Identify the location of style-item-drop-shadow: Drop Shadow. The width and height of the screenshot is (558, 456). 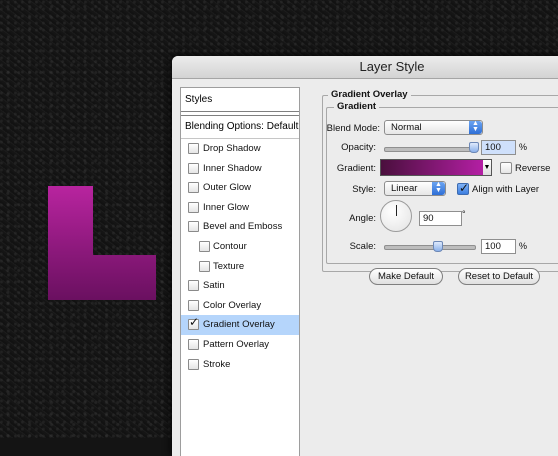
(240, 149).